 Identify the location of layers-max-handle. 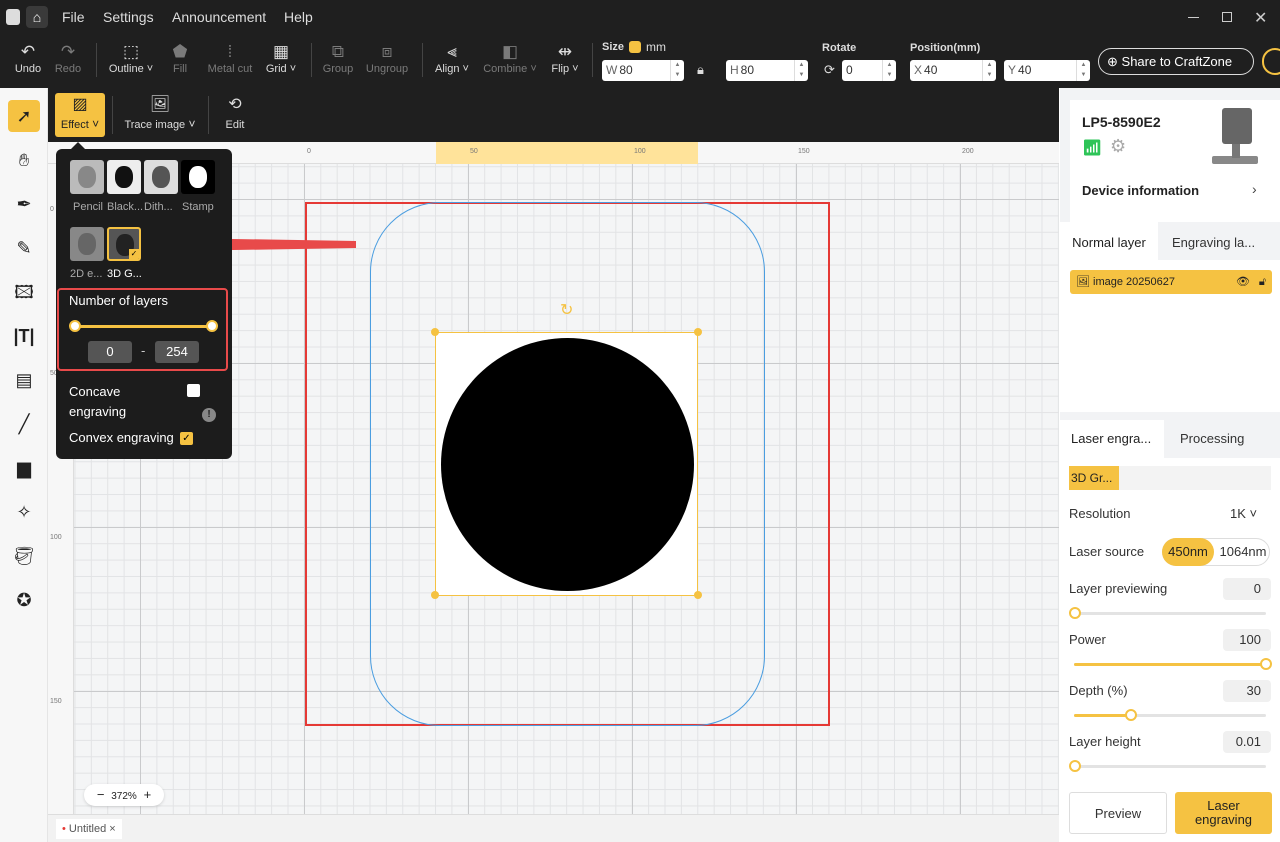
(212, 326).